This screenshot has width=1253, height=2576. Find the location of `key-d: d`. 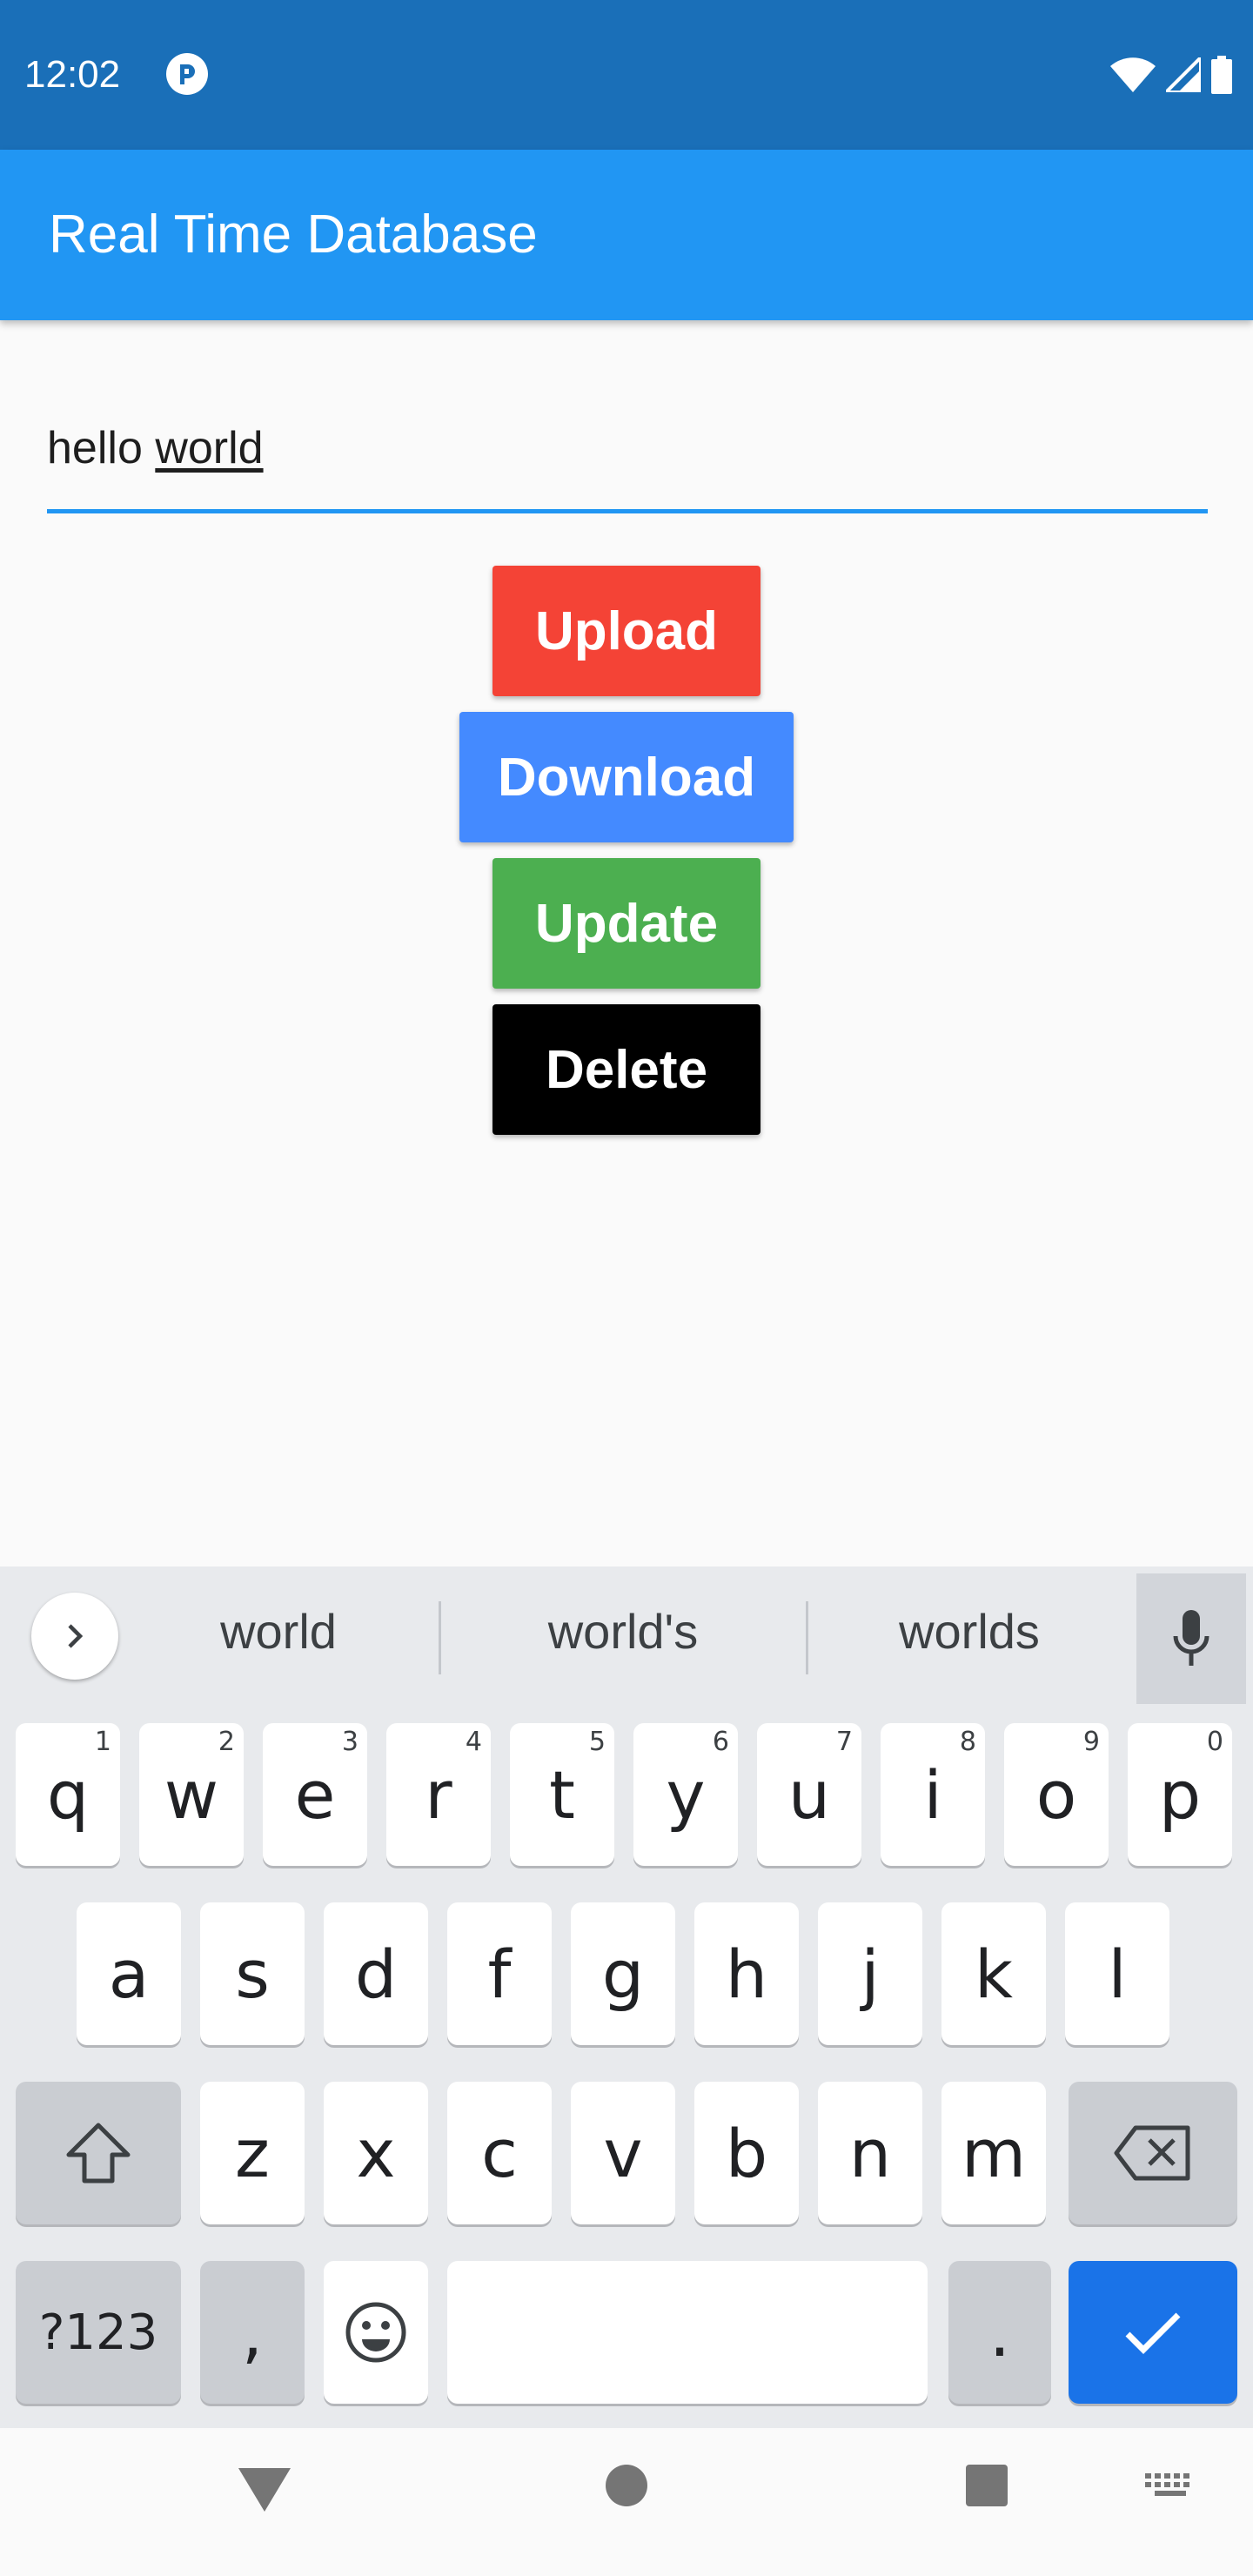

key-d: d is located at coordinates (376, 1973).